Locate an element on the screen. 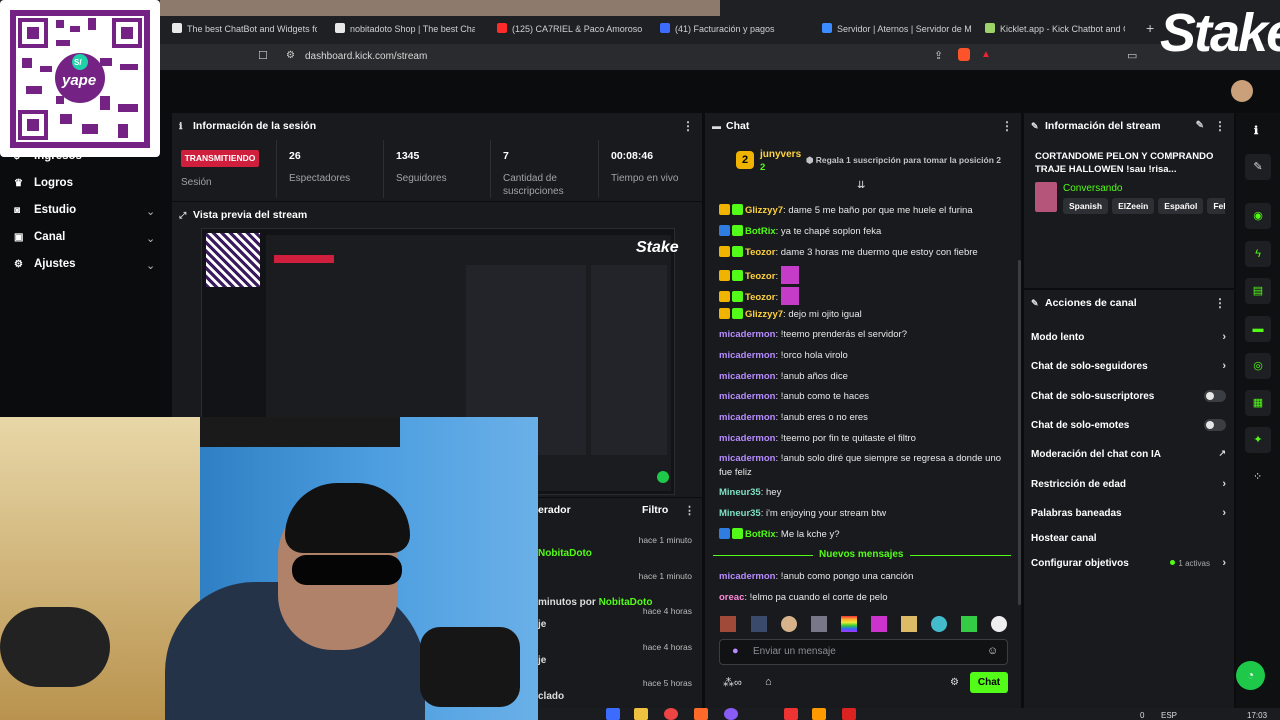 This screenshot has height=720, width=1280. browser-tab: Kicklet.app - Kick Chatbot and Over is located at coordinates (1055, 29).